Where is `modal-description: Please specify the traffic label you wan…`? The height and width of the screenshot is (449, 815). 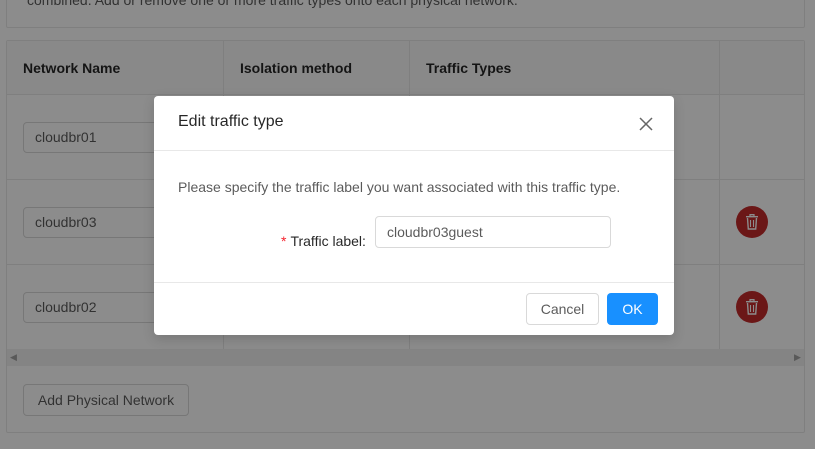
modal-description: Please specify the traffic label you wan… is located at coordinates (399, 187).